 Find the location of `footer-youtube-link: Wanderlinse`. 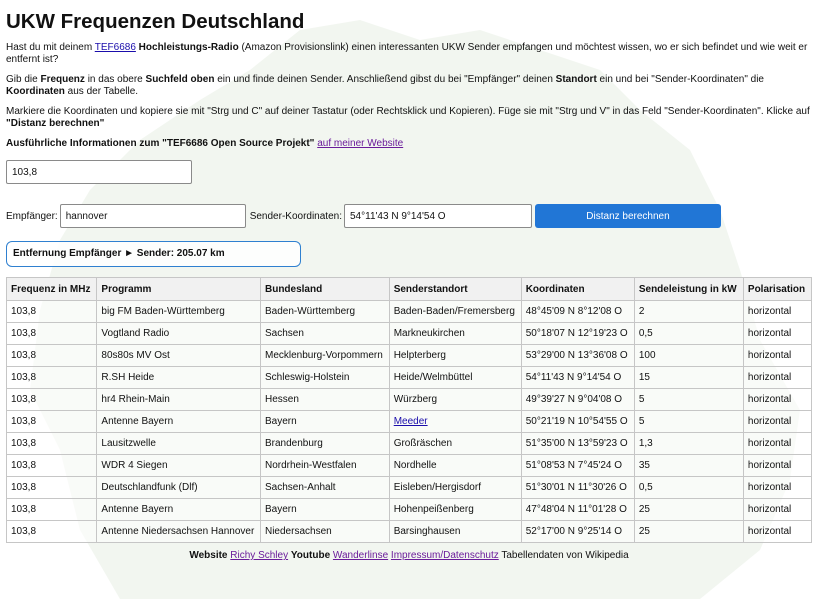

footer-youtube-link: Wanderlinse is located at coordinates (360, 555).